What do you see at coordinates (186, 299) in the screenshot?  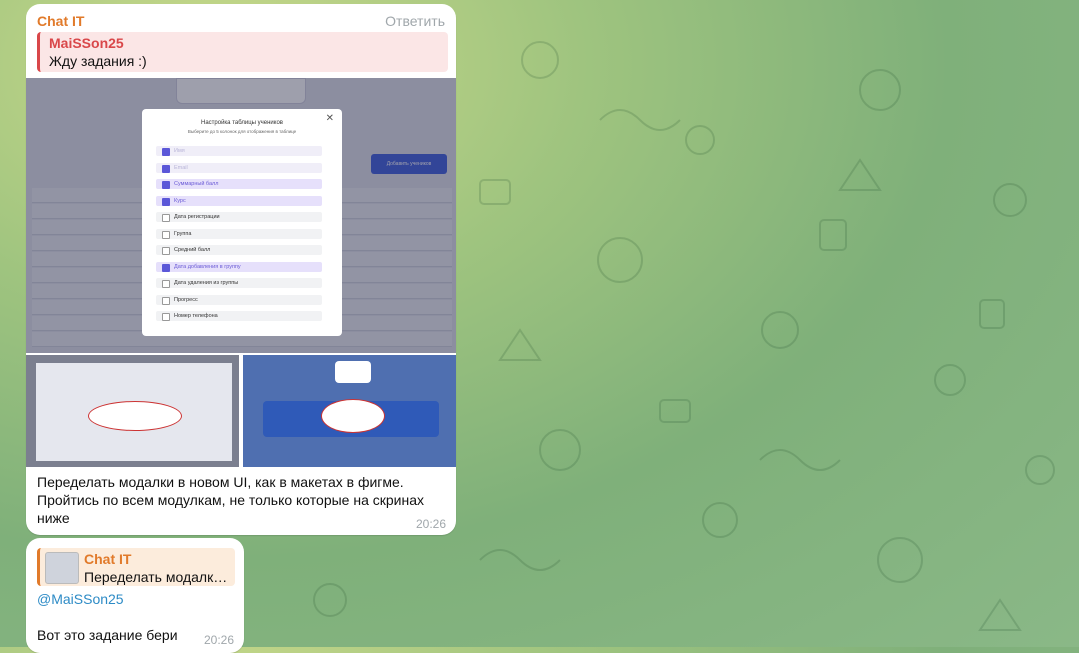 I see `column-option-label: Прогресс` at bounding box center [186, 299].